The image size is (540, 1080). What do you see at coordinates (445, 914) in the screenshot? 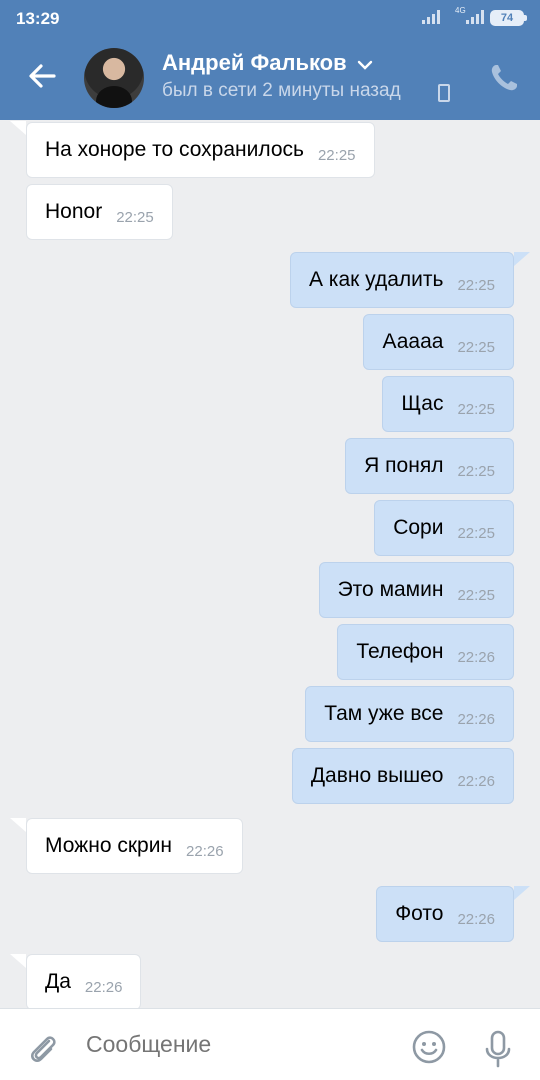
I see `message-bubble-out: Фото 22:26` at bounding box center [445, 914].